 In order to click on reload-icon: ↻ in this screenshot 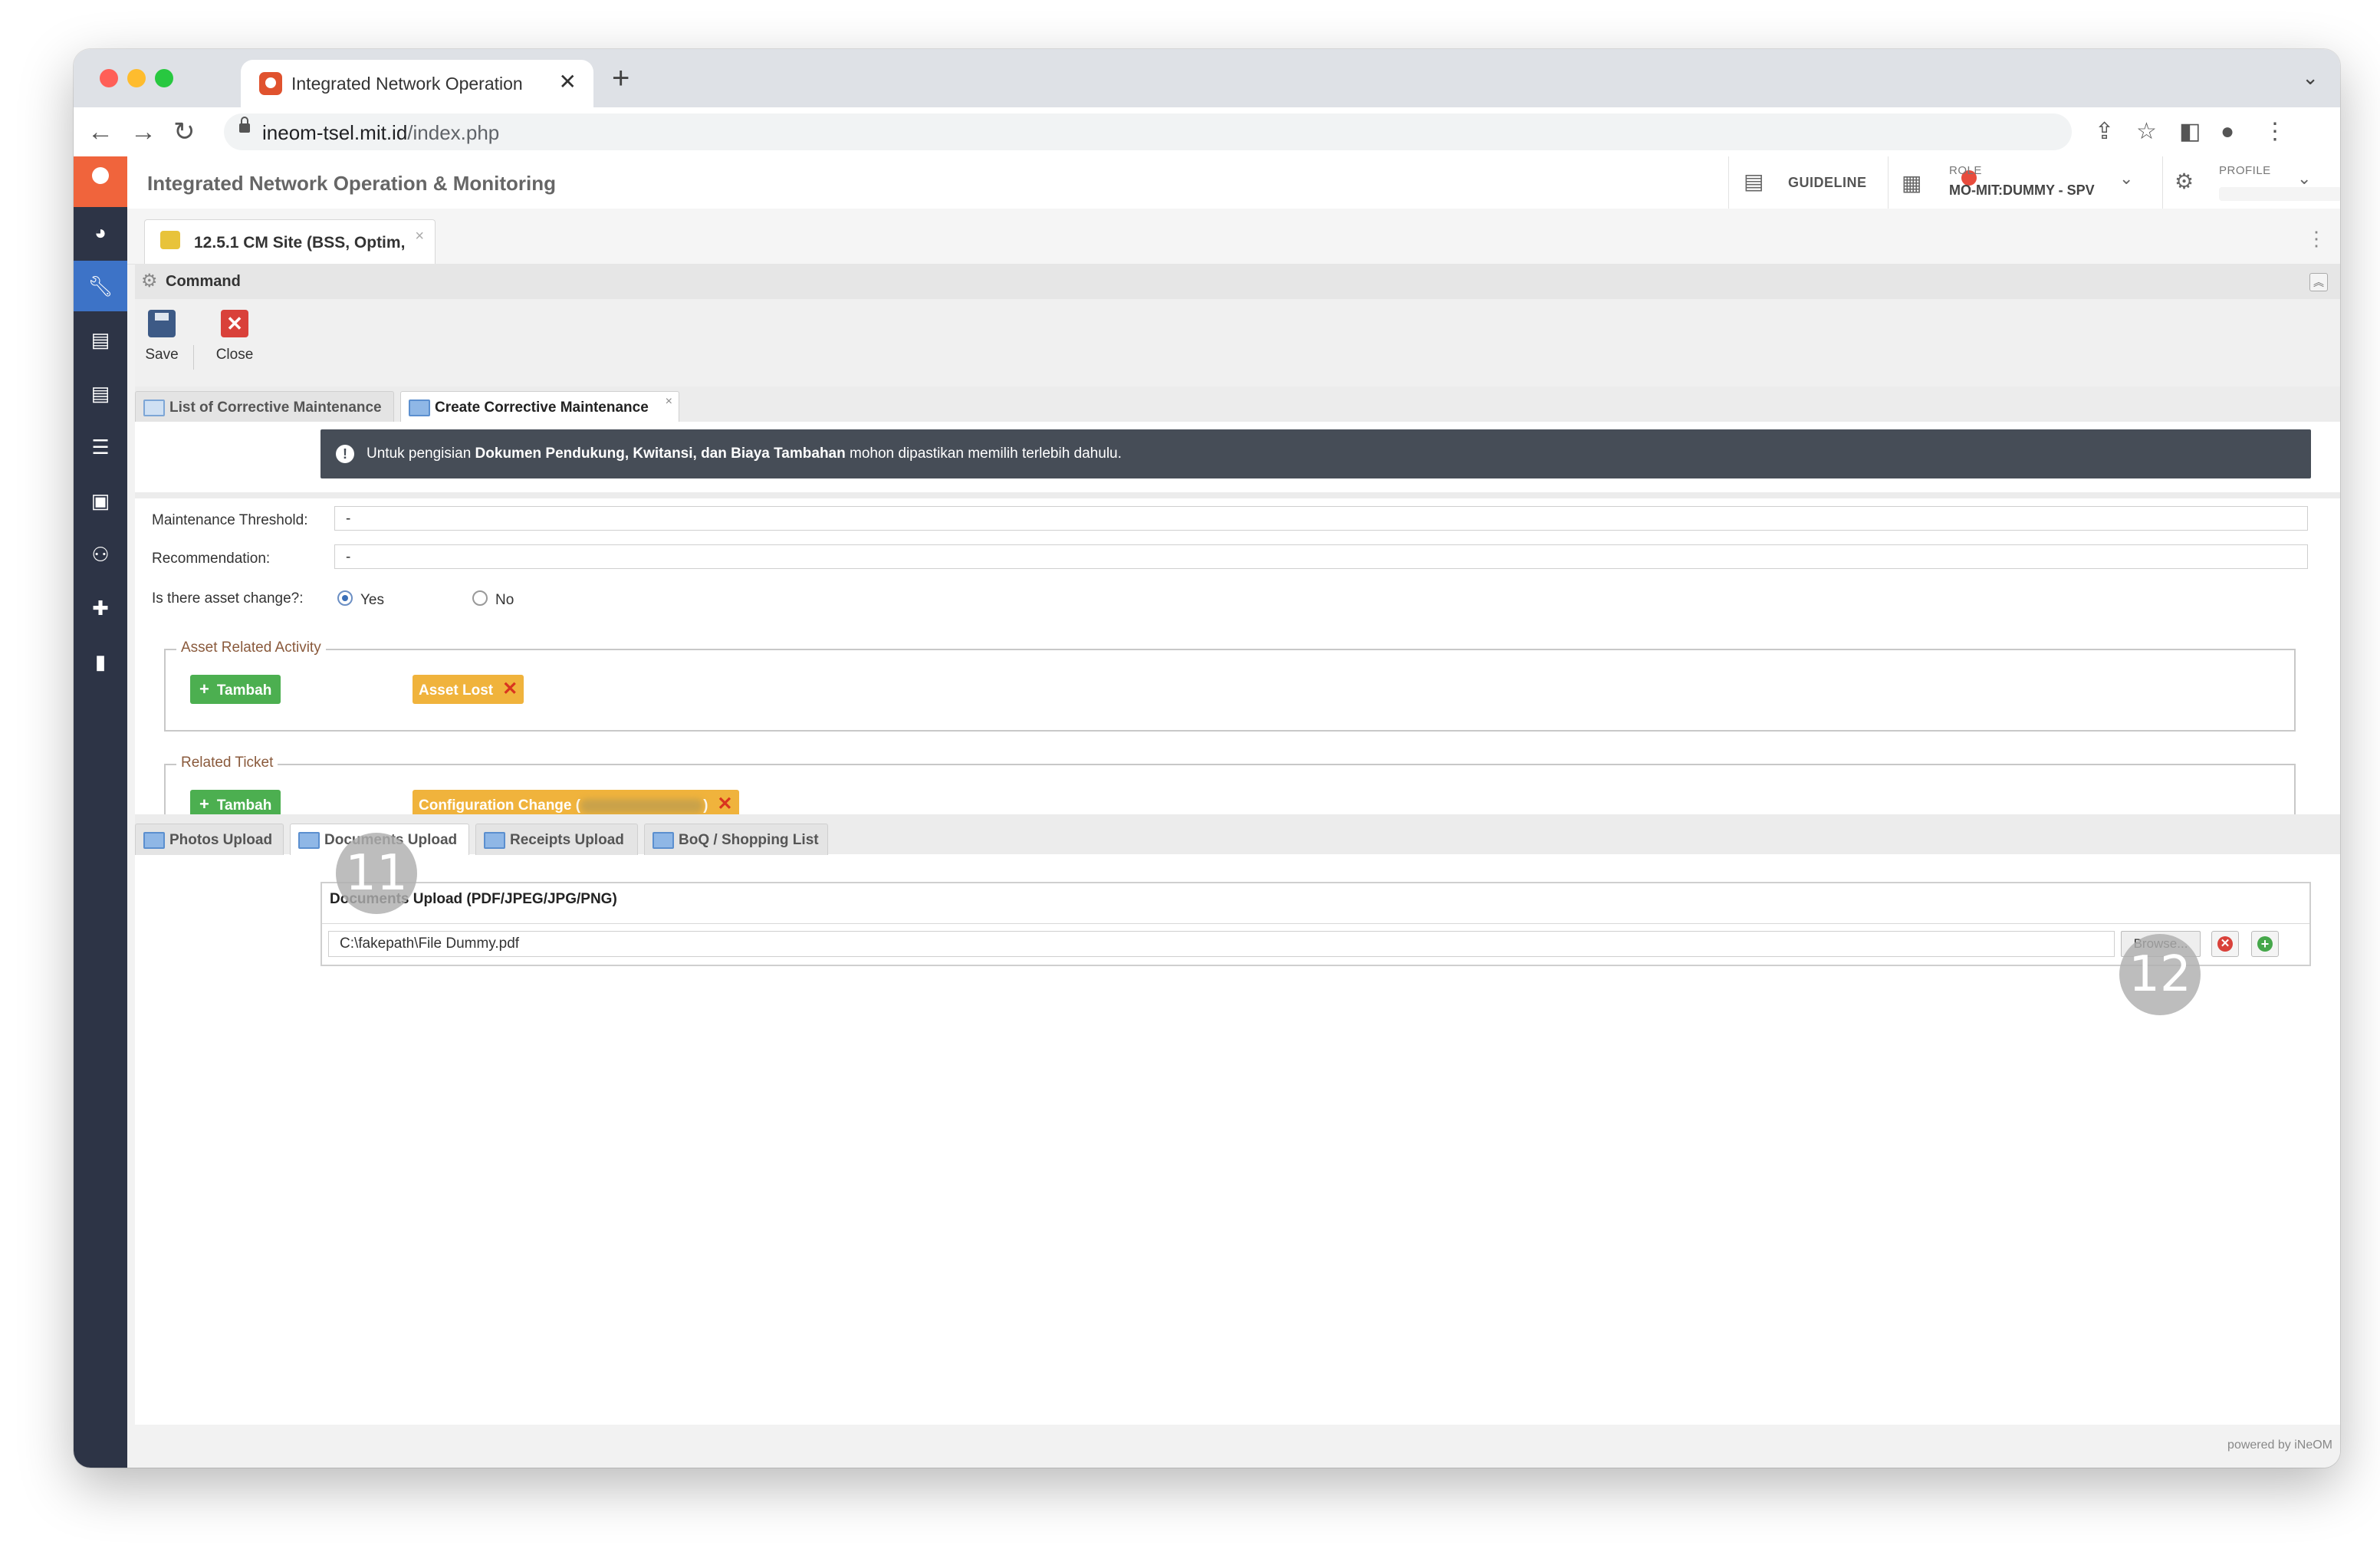, I will do `click(185, 132)`.